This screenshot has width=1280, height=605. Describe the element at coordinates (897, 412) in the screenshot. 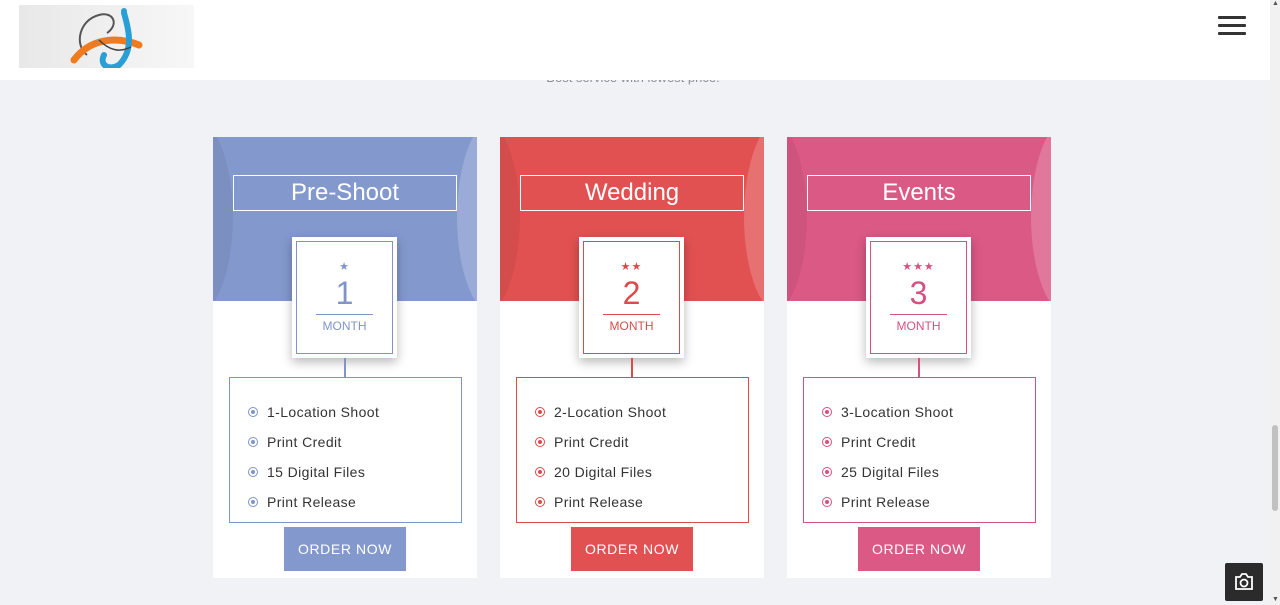

I see `feature-label: 3-Location Shoot` at that location.